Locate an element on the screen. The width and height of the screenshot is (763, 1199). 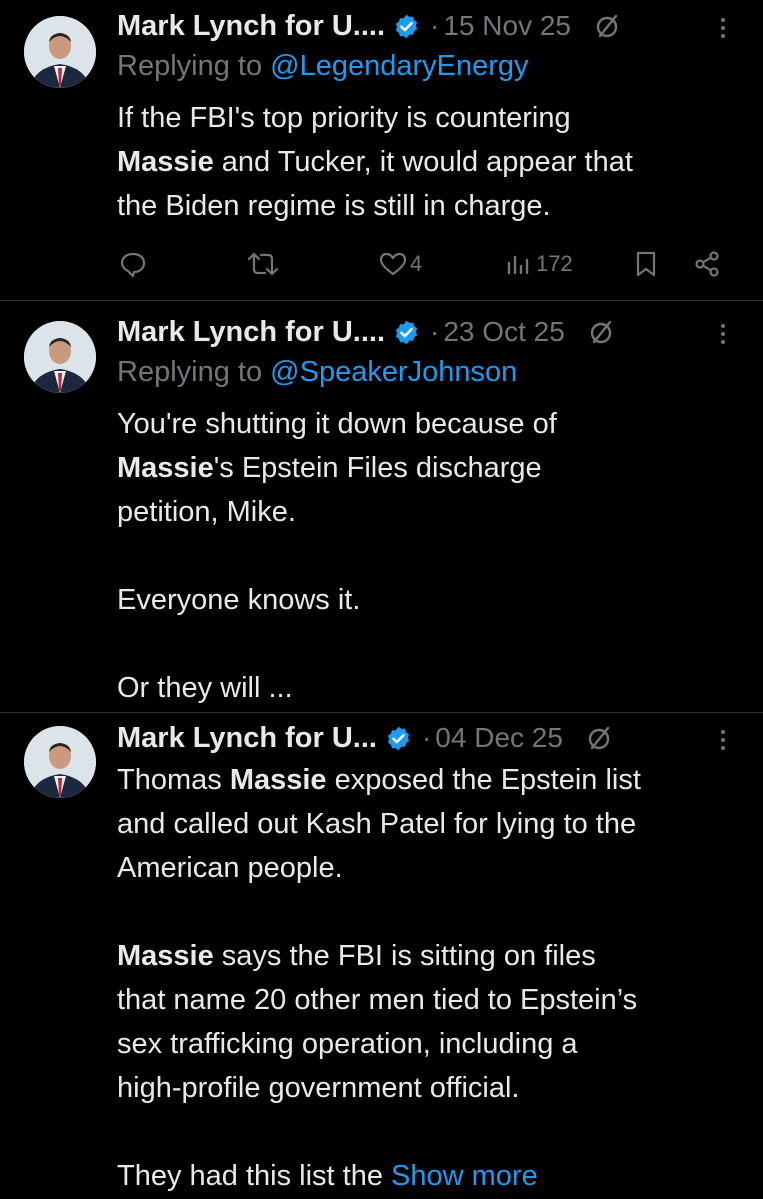
tweet-header: Mark Lynch for U.... · 15 Nov 25 is located at coordinates (369, 26).